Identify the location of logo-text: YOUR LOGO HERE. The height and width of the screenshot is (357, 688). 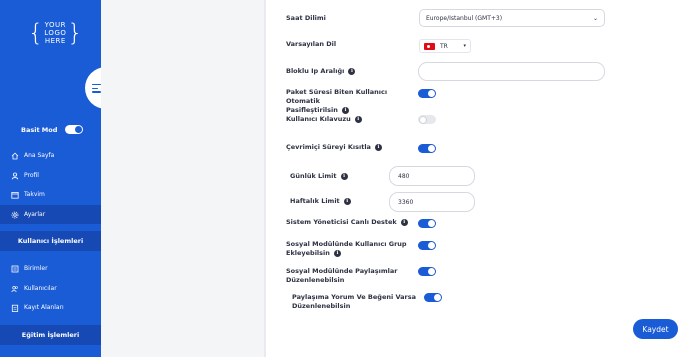
(55, 33).